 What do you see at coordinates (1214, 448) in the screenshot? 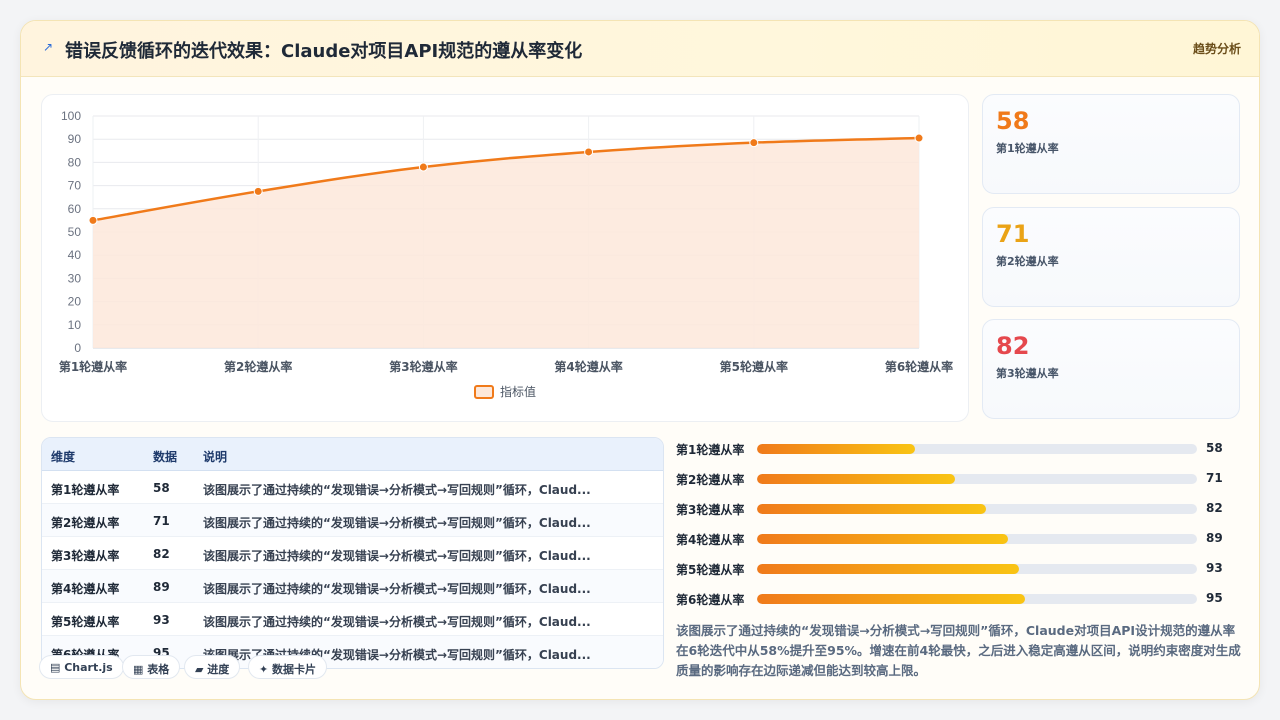
I see `progress-value: 58` at bounding box center [1214, 448].